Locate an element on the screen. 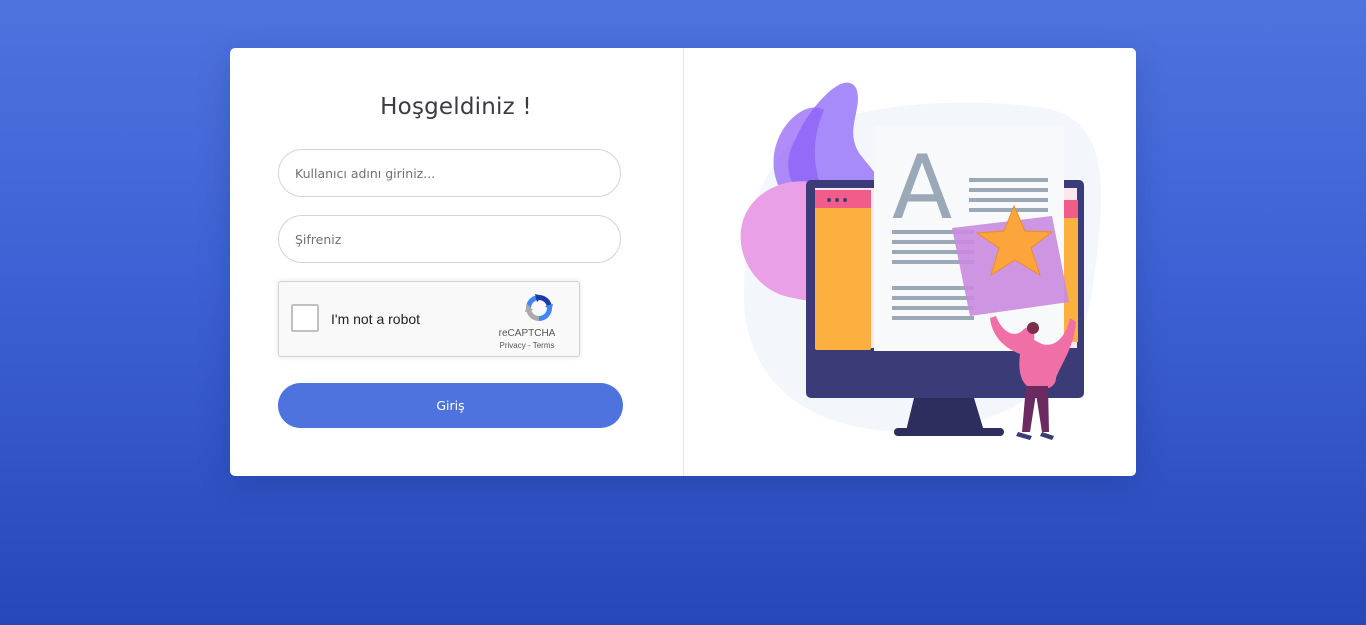 This screenshot has width=1366, height=625. recaptcha-brand: reCAPTCHA is located at coordinates (527, 333).